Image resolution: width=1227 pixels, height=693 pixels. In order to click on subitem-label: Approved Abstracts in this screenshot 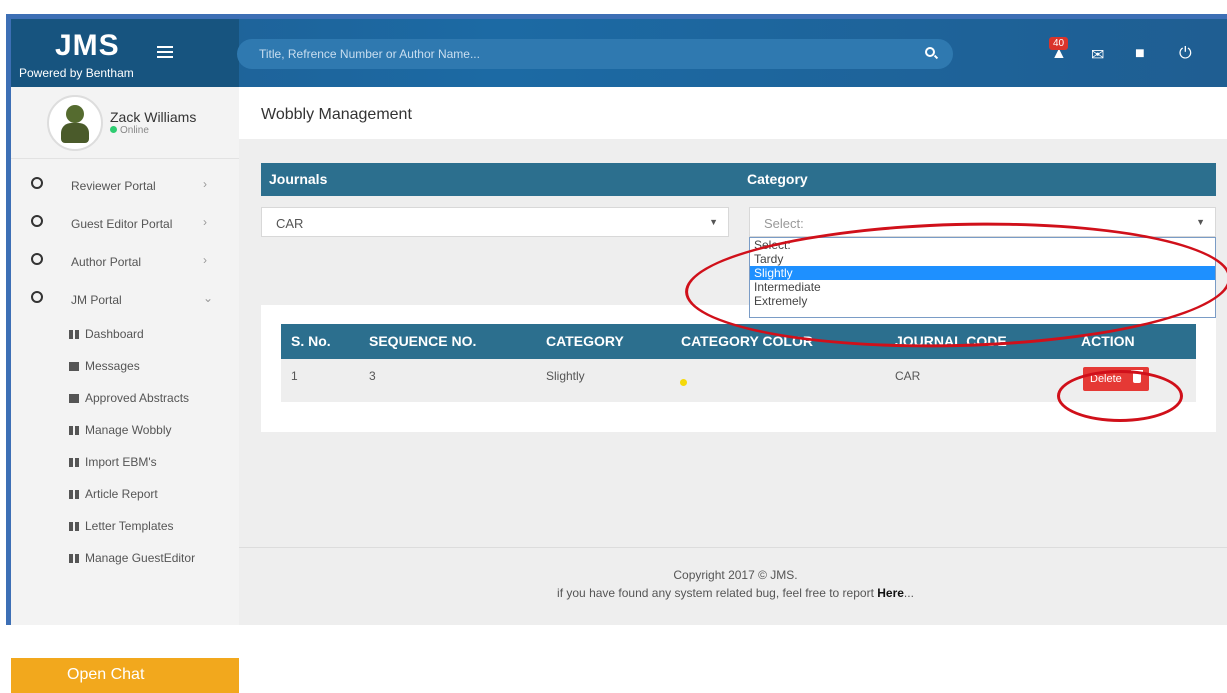, I will do `click(137, 398)`.